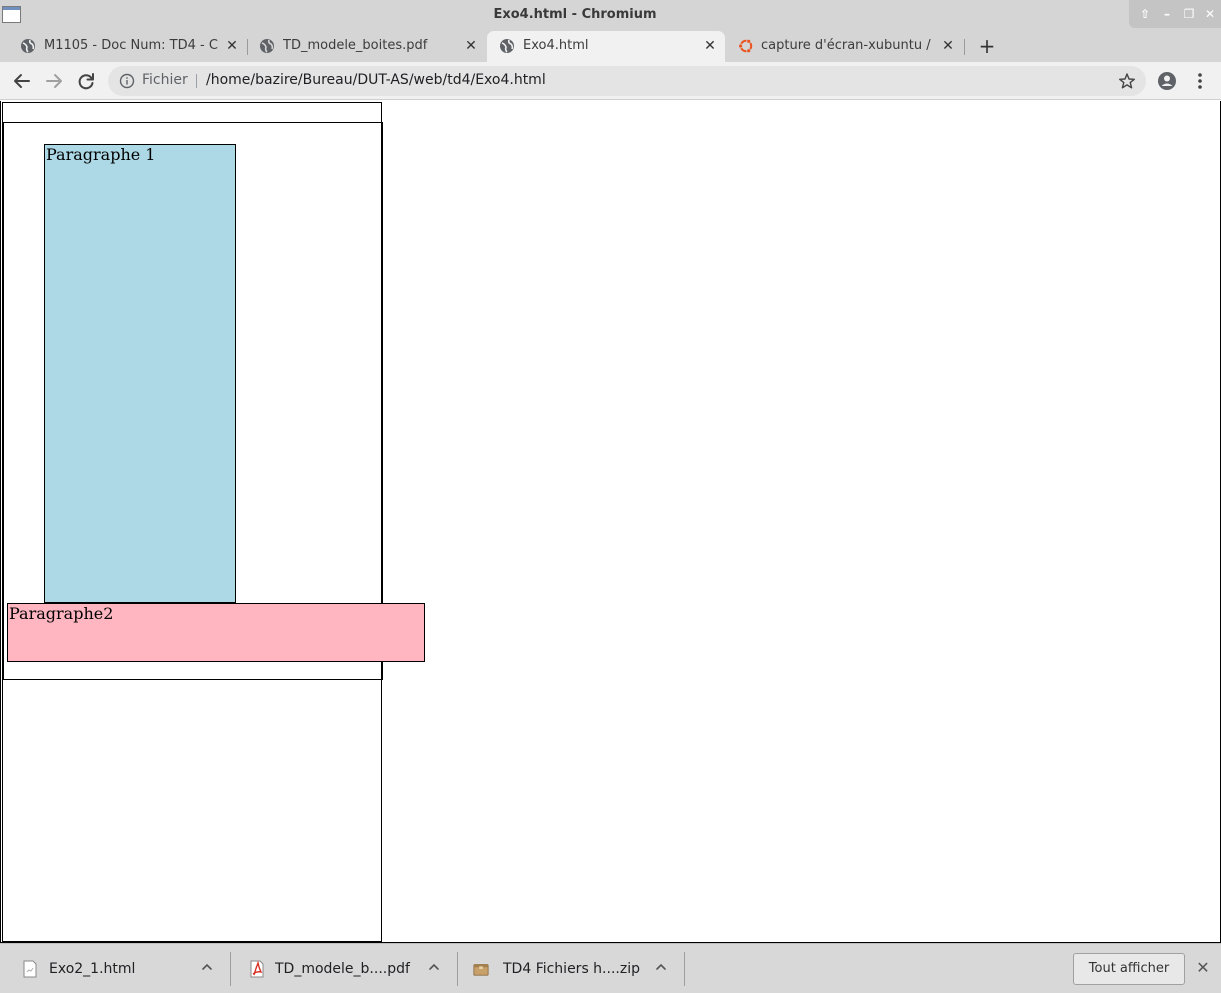 The image size is (1221, 993). Describe the element at coordinates (54, 81) in the screenshot. I see `forward-arrow-icon` at that location.